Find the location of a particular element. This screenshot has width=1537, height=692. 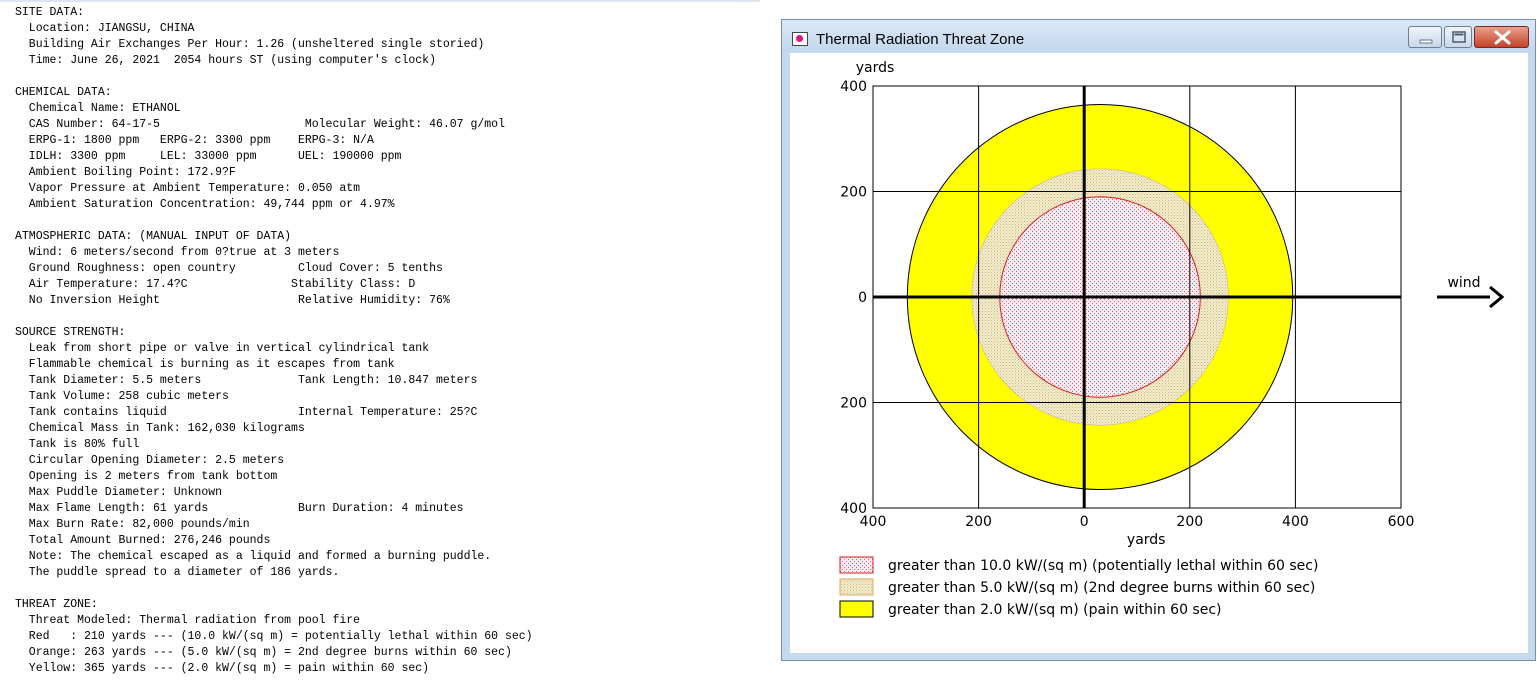

report-line: SOURCE STRENGTH: is located at coordinates (70, 332).